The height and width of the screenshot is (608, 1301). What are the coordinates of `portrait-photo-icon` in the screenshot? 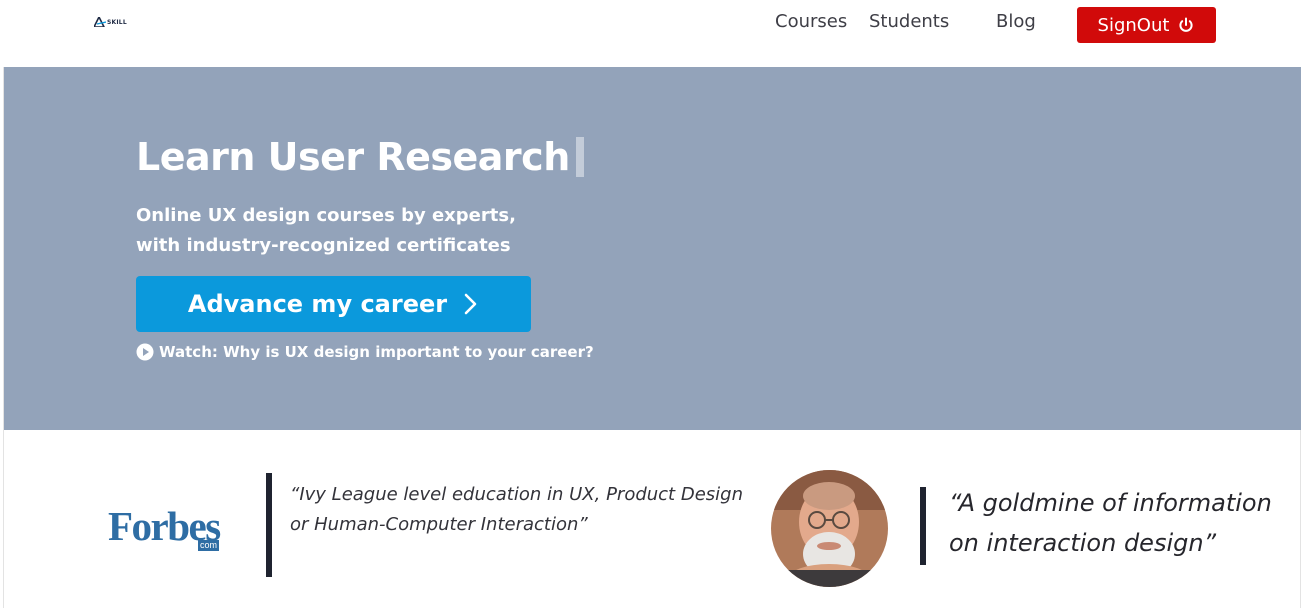 It's located at (829, 528).